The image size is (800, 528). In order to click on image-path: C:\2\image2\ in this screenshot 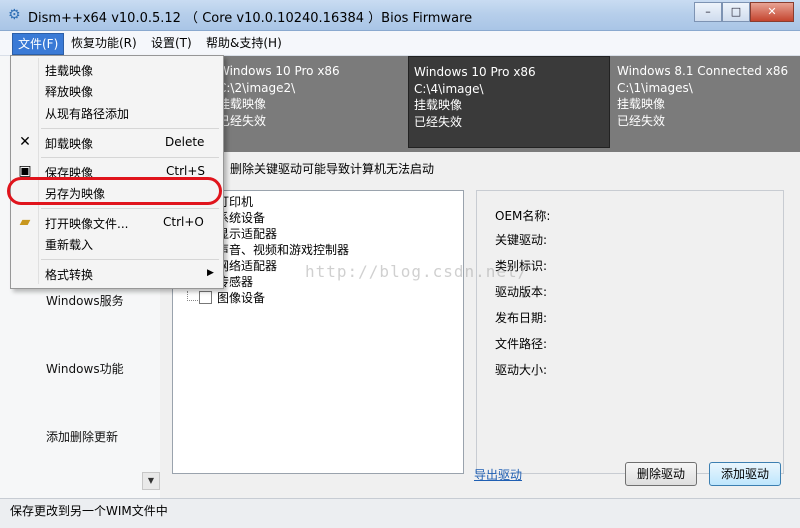, I will do `click(257, 87)`.